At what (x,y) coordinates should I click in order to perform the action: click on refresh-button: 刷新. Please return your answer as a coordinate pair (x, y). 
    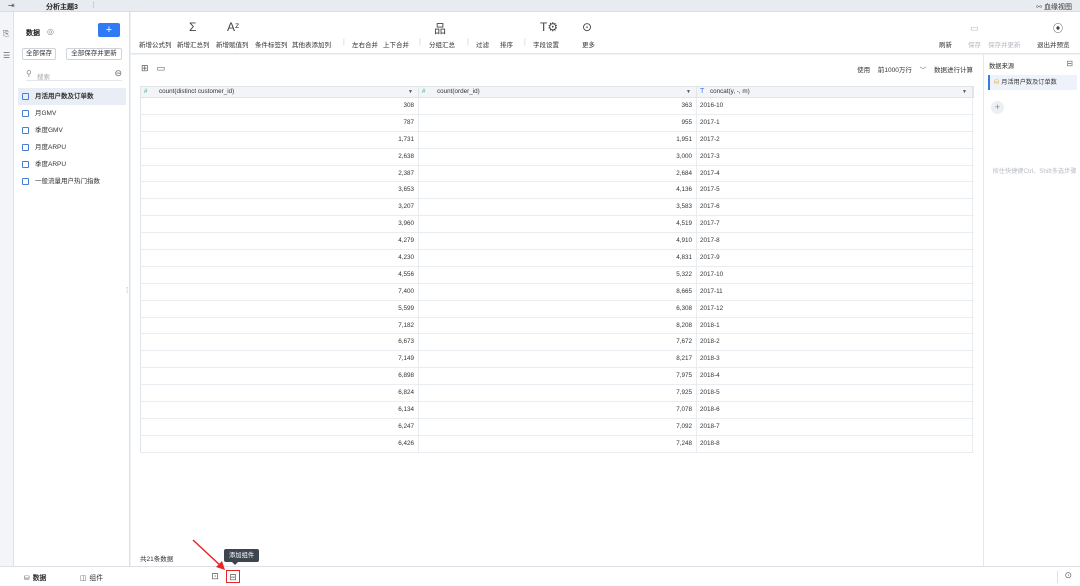
    Looking at the image, I should click on (945, 44).